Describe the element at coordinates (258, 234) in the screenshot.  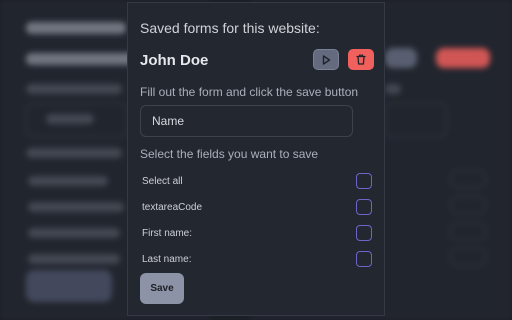
I see `field-row-first-name: First name:` at that location.